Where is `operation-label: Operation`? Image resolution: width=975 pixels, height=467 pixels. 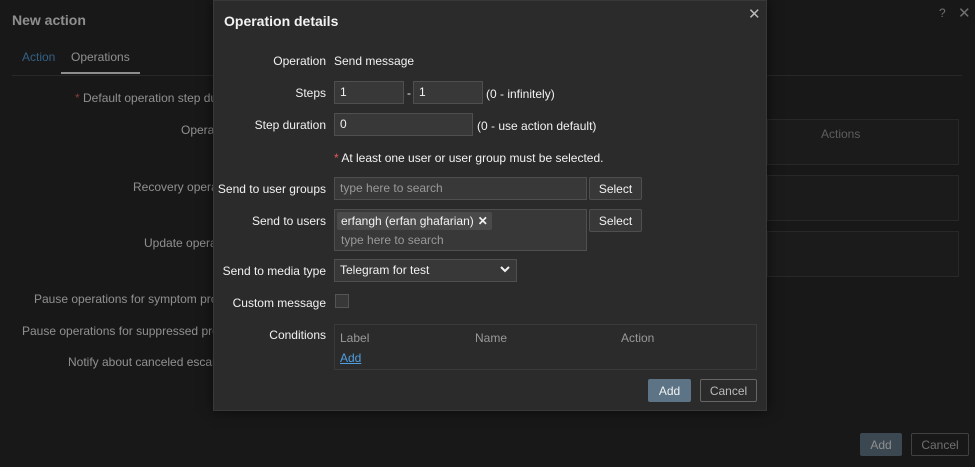
operation-label: Operation is located at coordinates (299, 61).